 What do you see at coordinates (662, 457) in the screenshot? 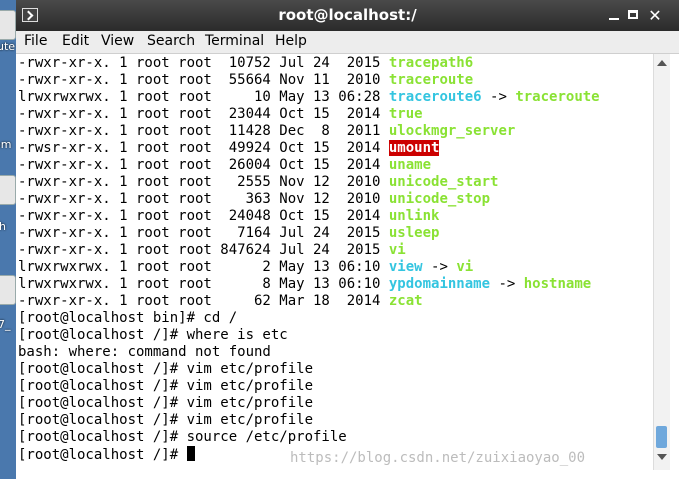
I see `scroll-down-arrow-icon` at bounding box center [662, 457].